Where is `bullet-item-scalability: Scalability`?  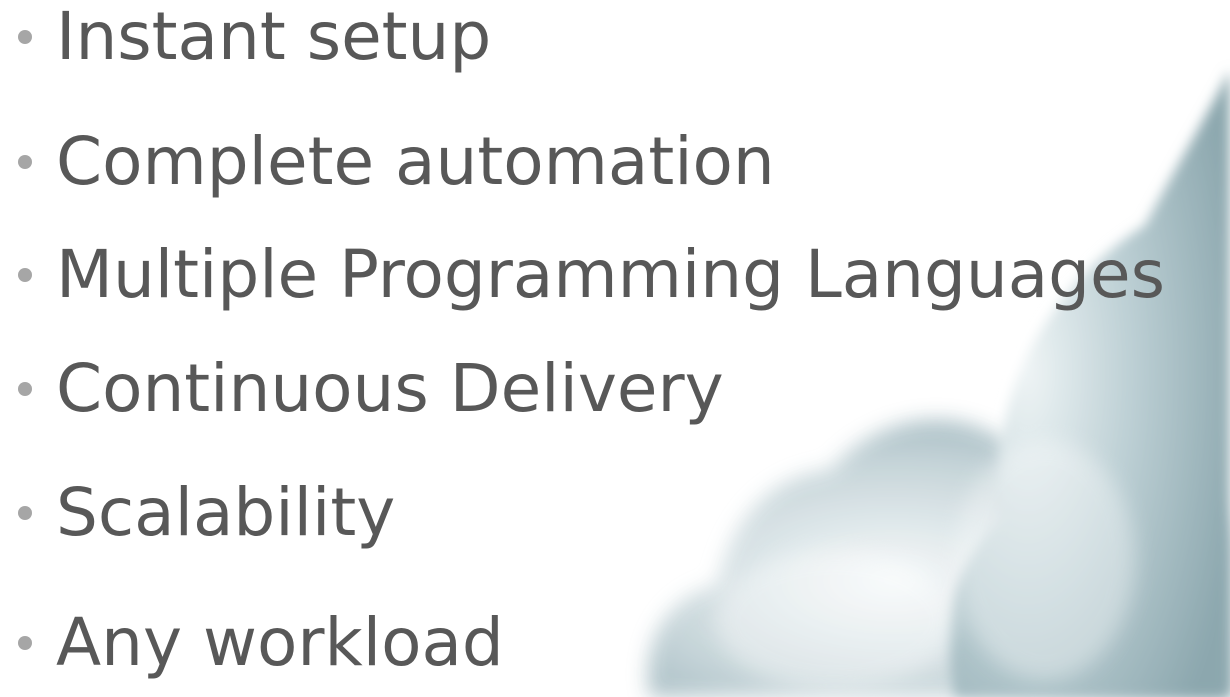 bullet-item-scalability: Scalability is located at coordinates (202, 513).